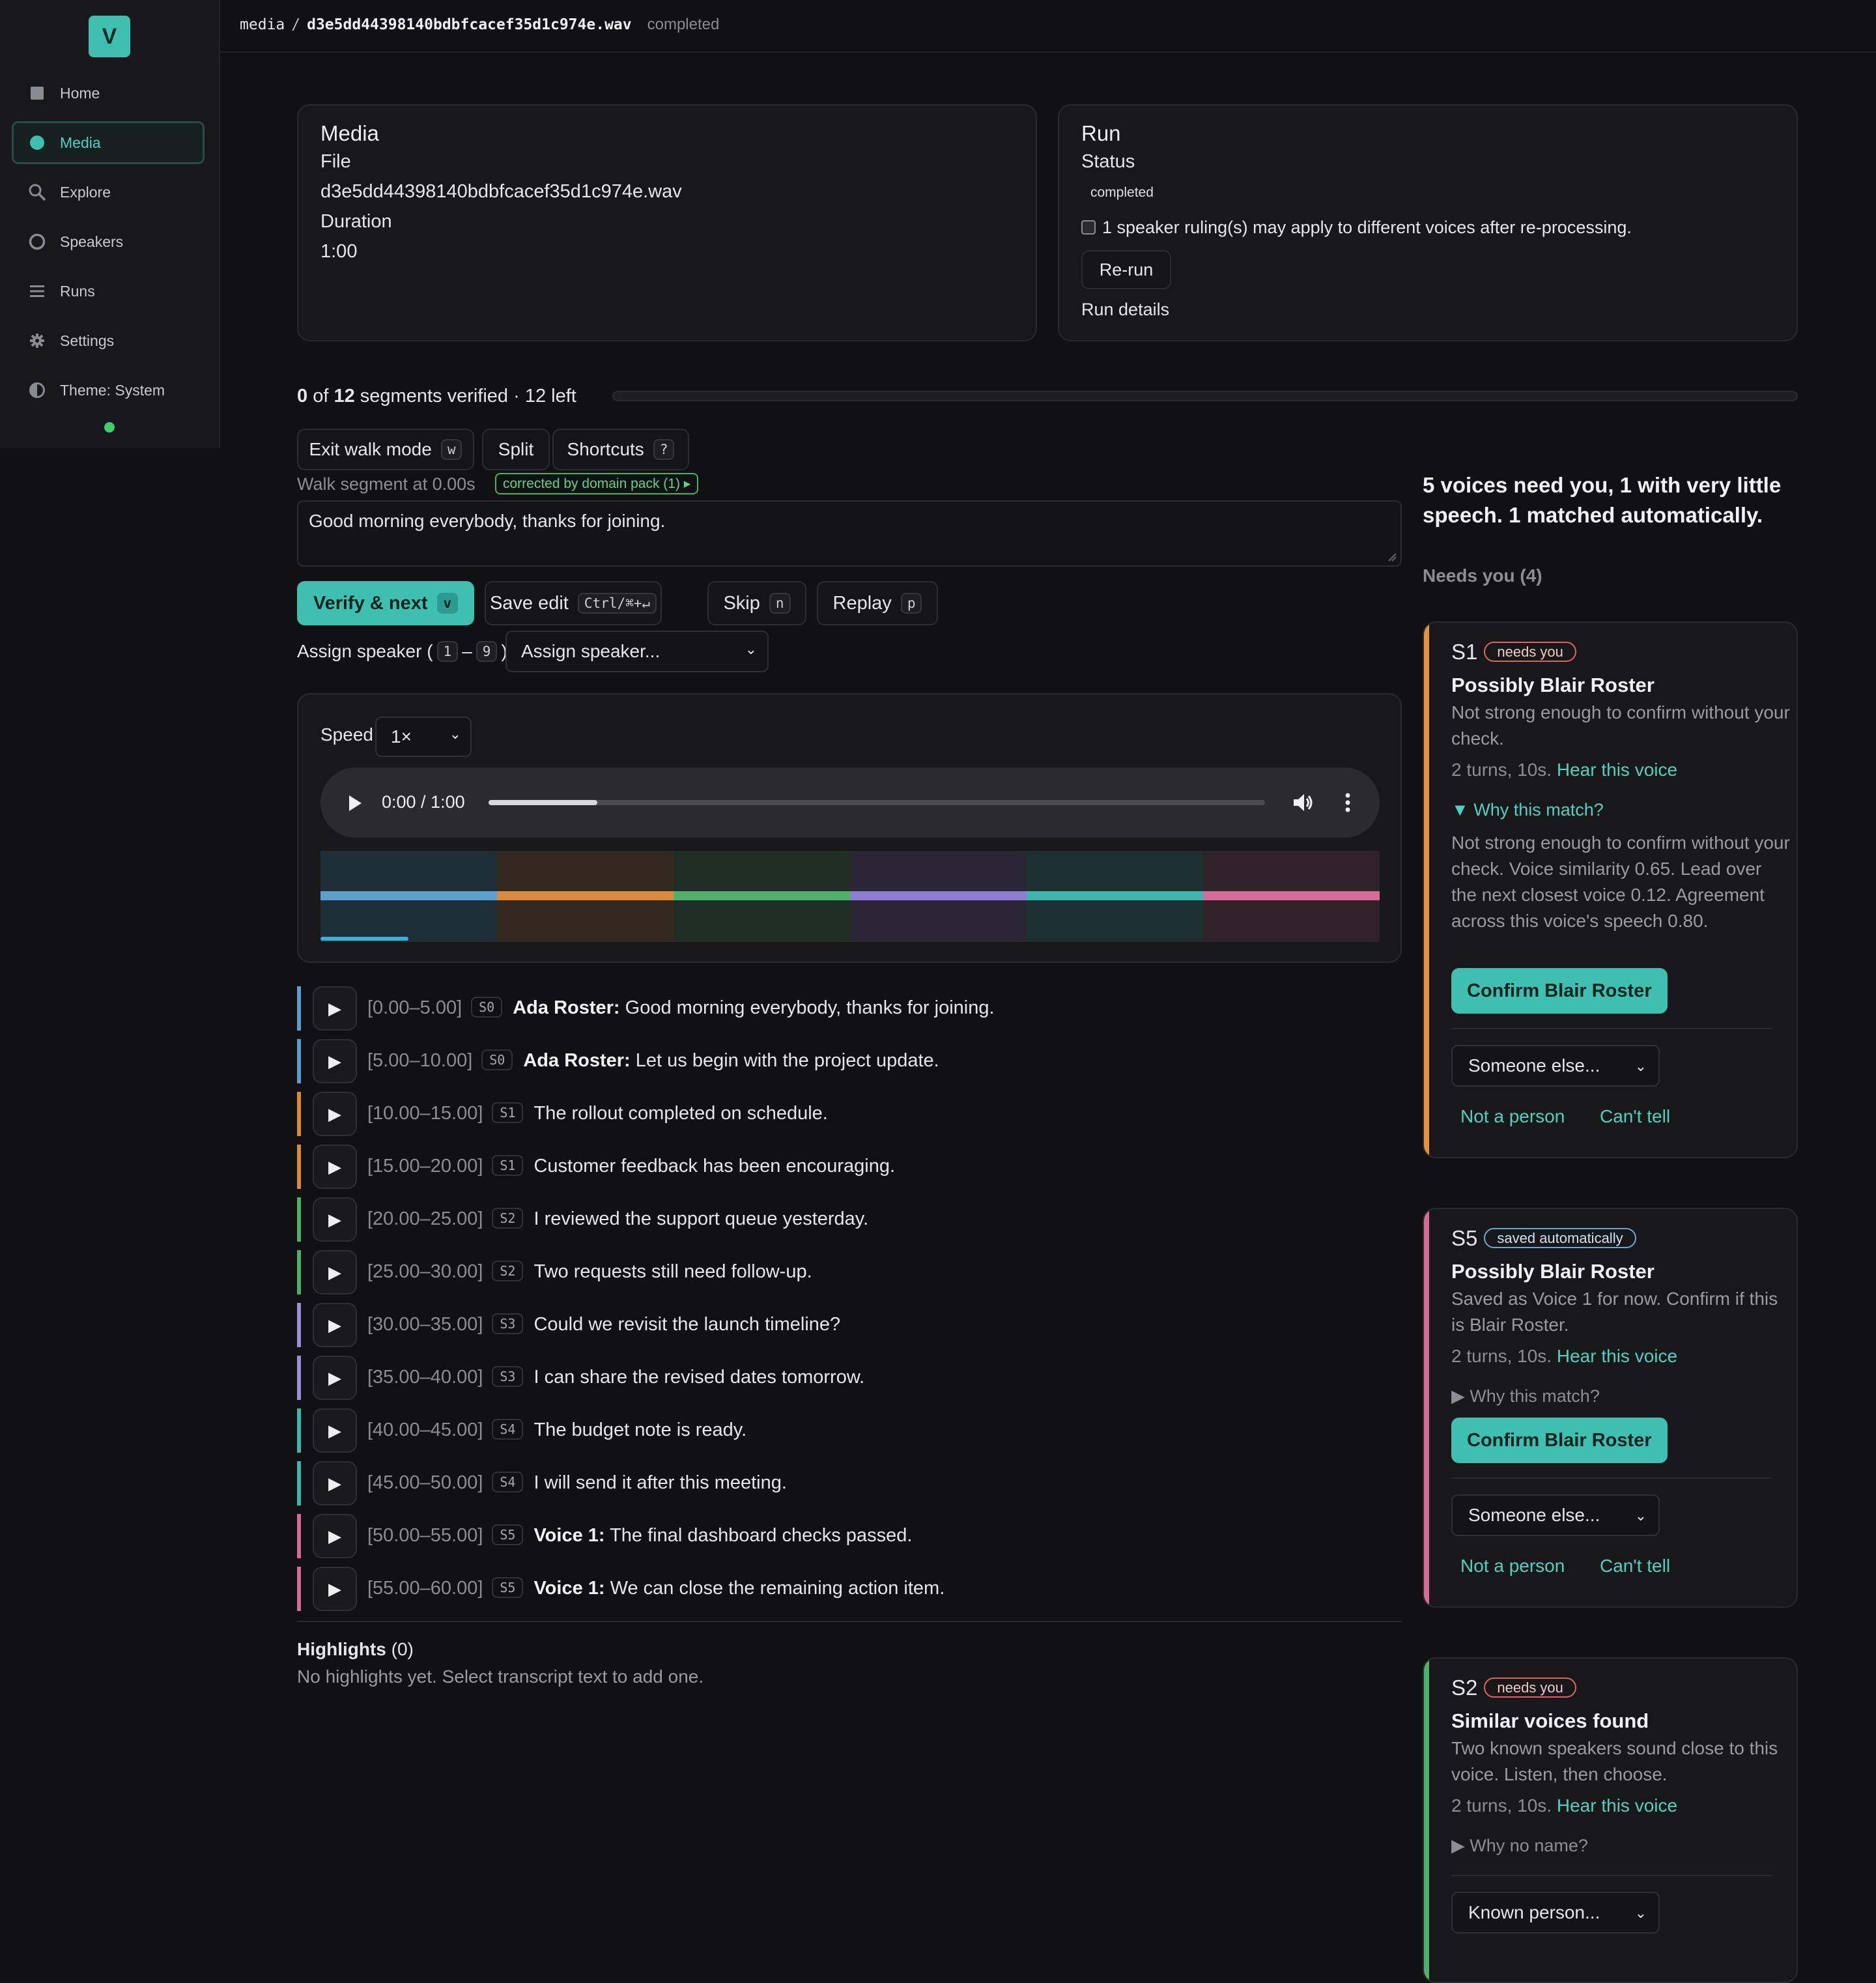 This screenshot has height=1983, width=1876. Describe the element at coordinates (108, 291) in the screenshot. I see `sidebar-item-runs: Runs` at that location.